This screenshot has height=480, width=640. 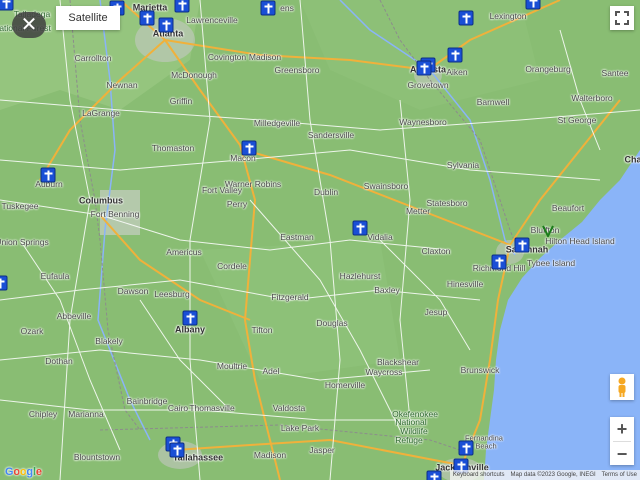 I want to click on satellite-toggle-button: Satellite, so click(x=88, y=18).